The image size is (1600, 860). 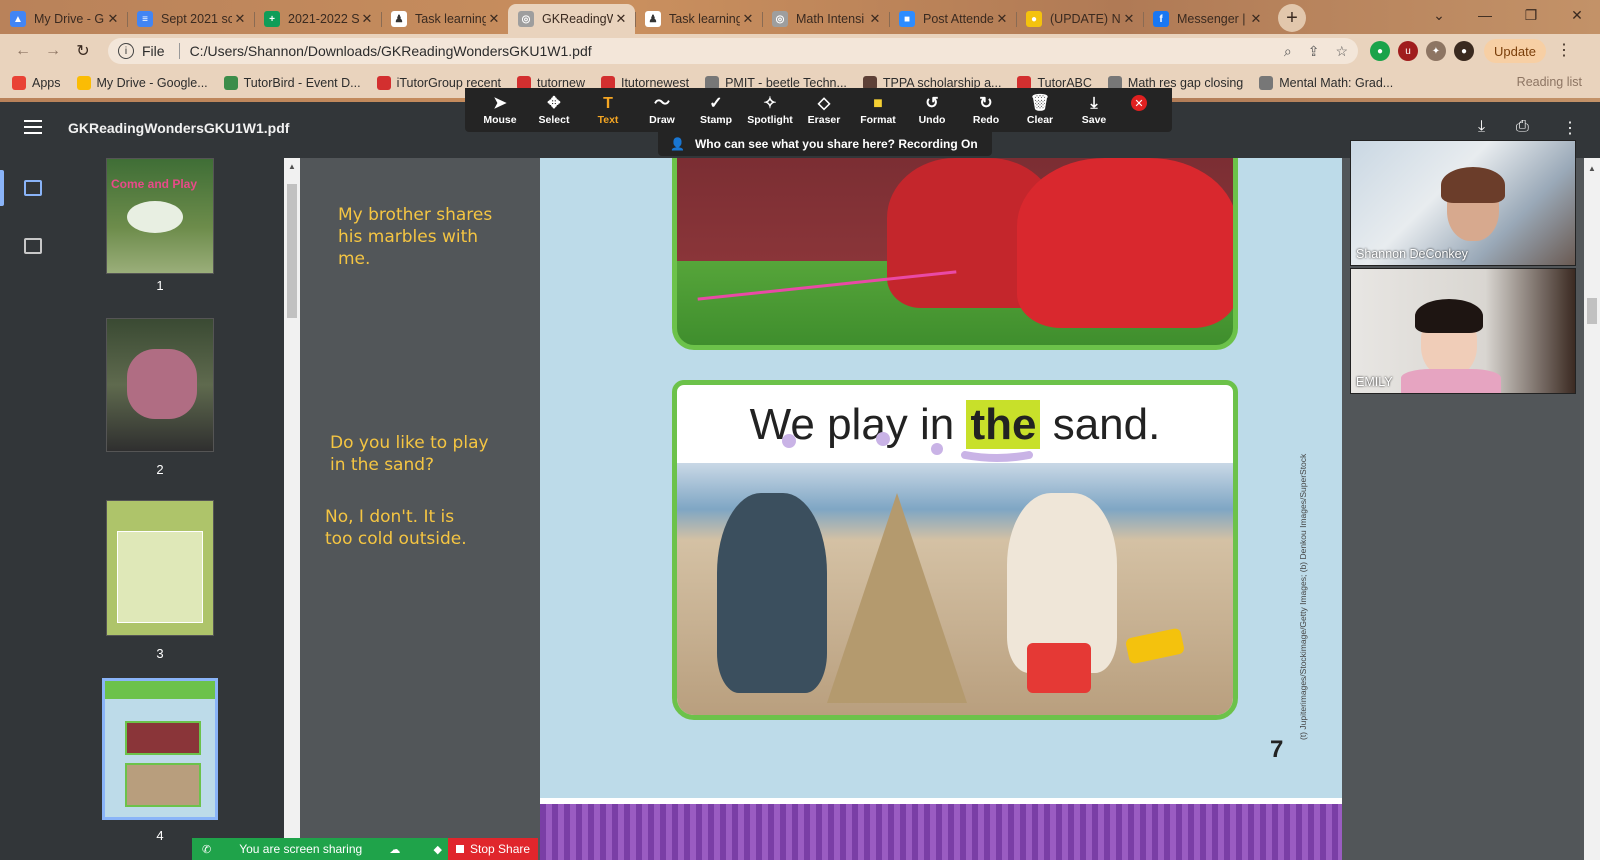 I want to click on extension-green-icon: ●, so click(x=1380, y=51).